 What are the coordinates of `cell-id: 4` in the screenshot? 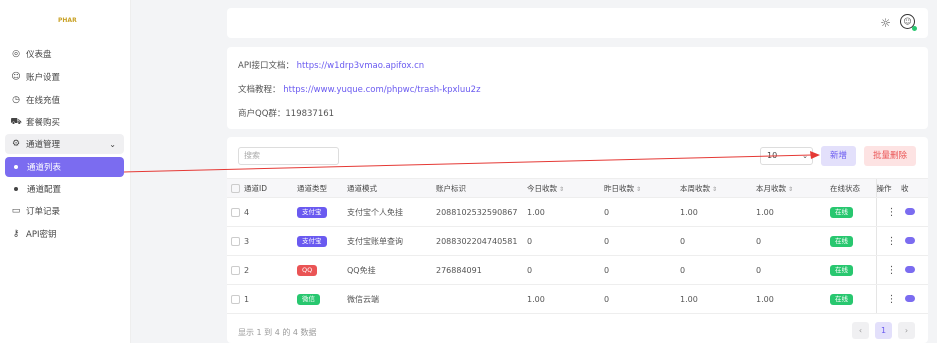 It's located at (270, 212).